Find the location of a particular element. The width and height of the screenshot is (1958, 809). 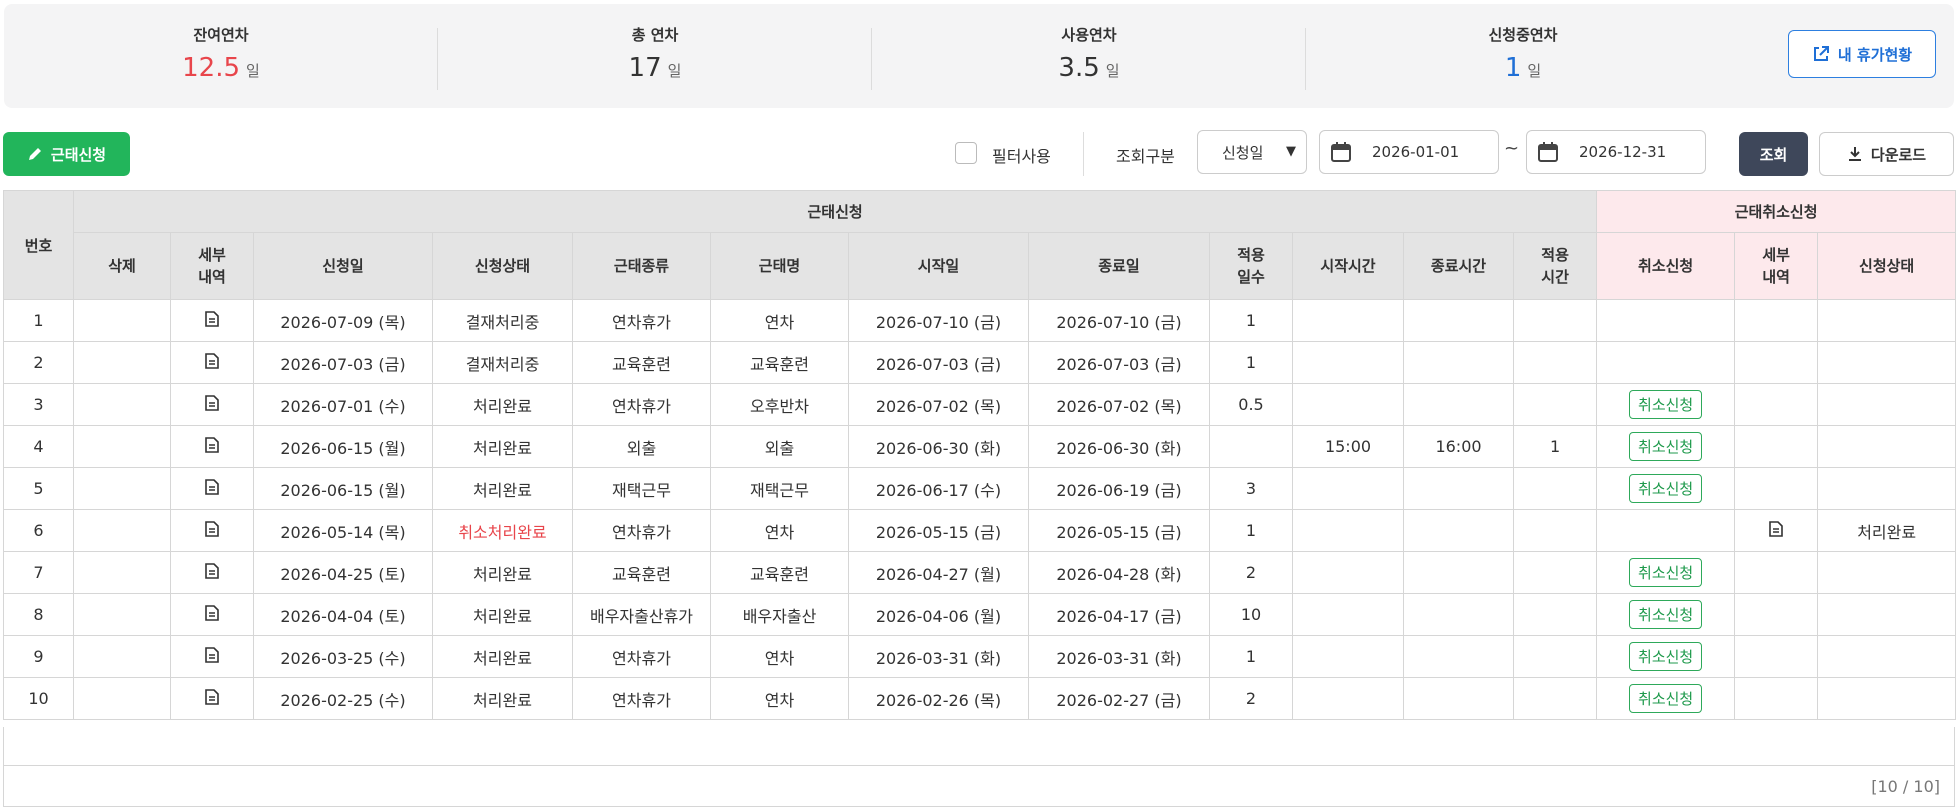

download-button: 다운로드 is located at coordinates (1886, 154).